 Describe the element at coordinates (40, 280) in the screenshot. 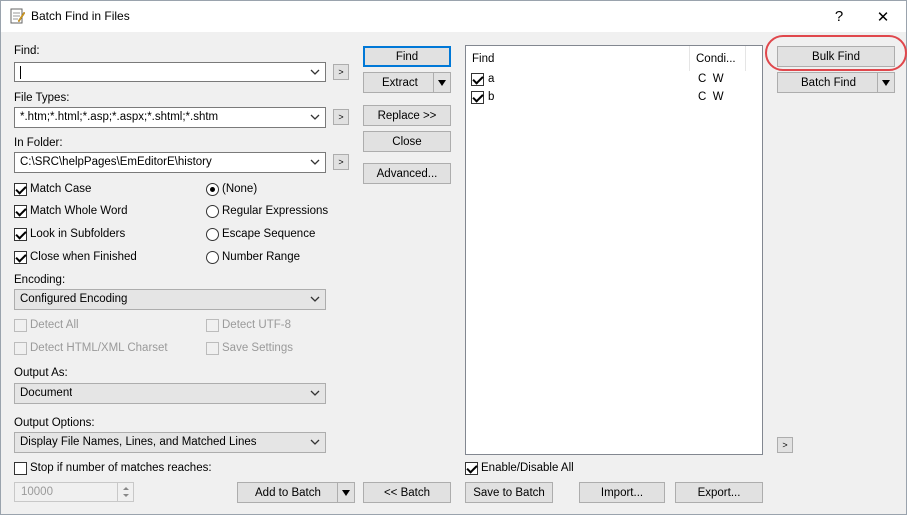

I see `encoding-label: Encoding:` at that location.